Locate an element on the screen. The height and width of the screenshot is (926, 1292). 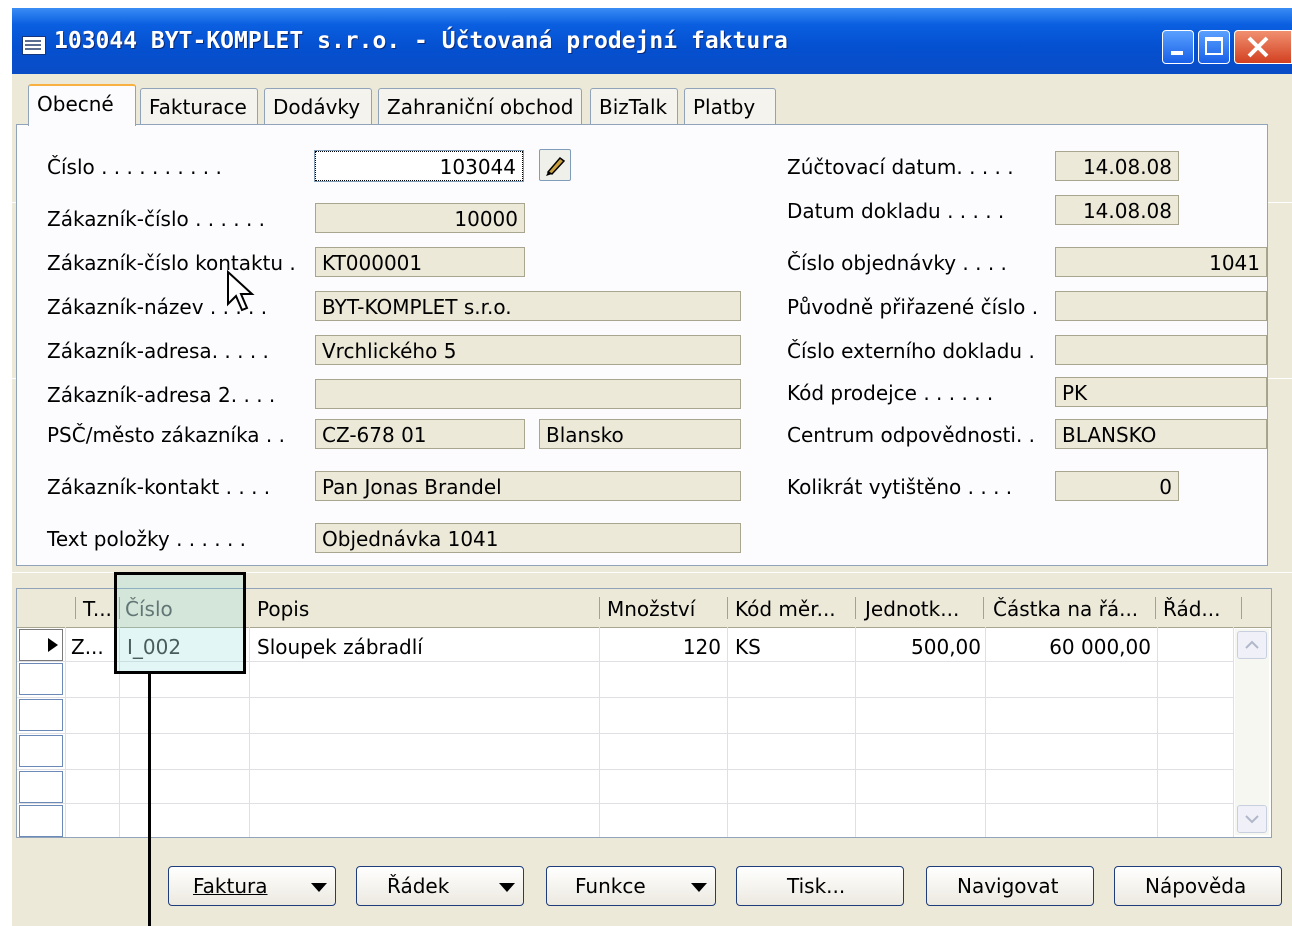
text-polozky-label: Text položky . . . . . . is located at coordinates (147, 539).